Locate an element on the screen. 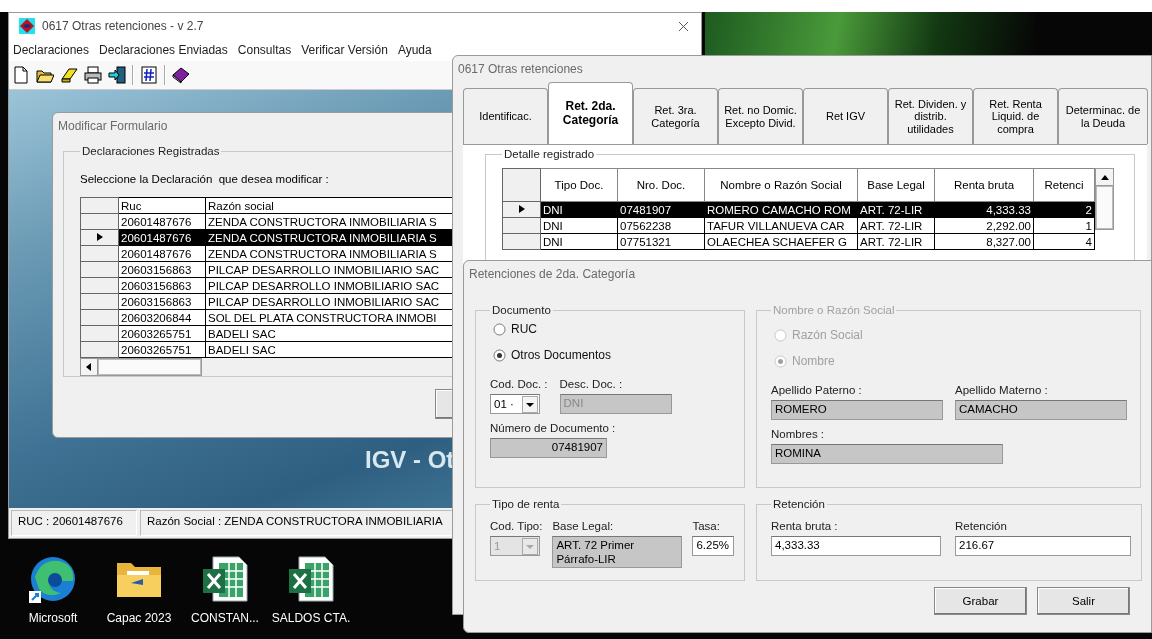 The image size is (1152, 639). button: Grabar is located at coordinates (980, 601).